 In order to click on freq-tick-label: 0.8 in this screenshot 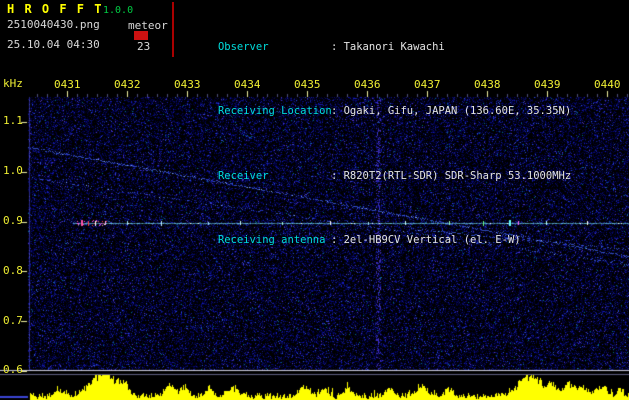, I will do `click(13, 270)`.